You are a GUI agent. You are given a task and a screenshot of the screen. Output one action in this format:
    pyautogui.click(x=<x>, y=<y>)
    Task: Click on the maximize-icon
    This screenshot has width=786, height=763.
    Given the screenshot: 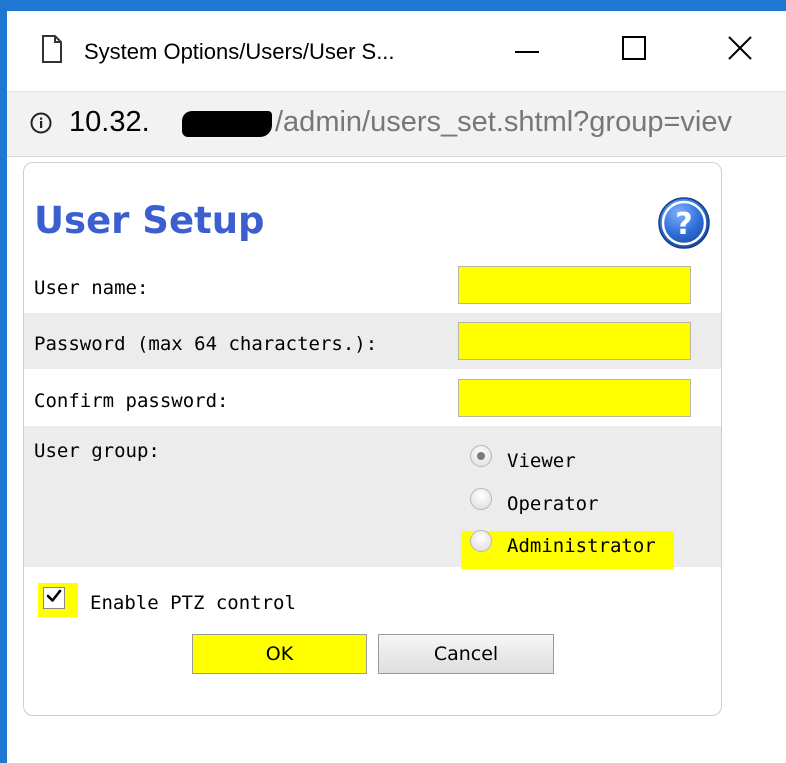 What is the action you would take?
    pyautogui.click(x=634, y=50)
    